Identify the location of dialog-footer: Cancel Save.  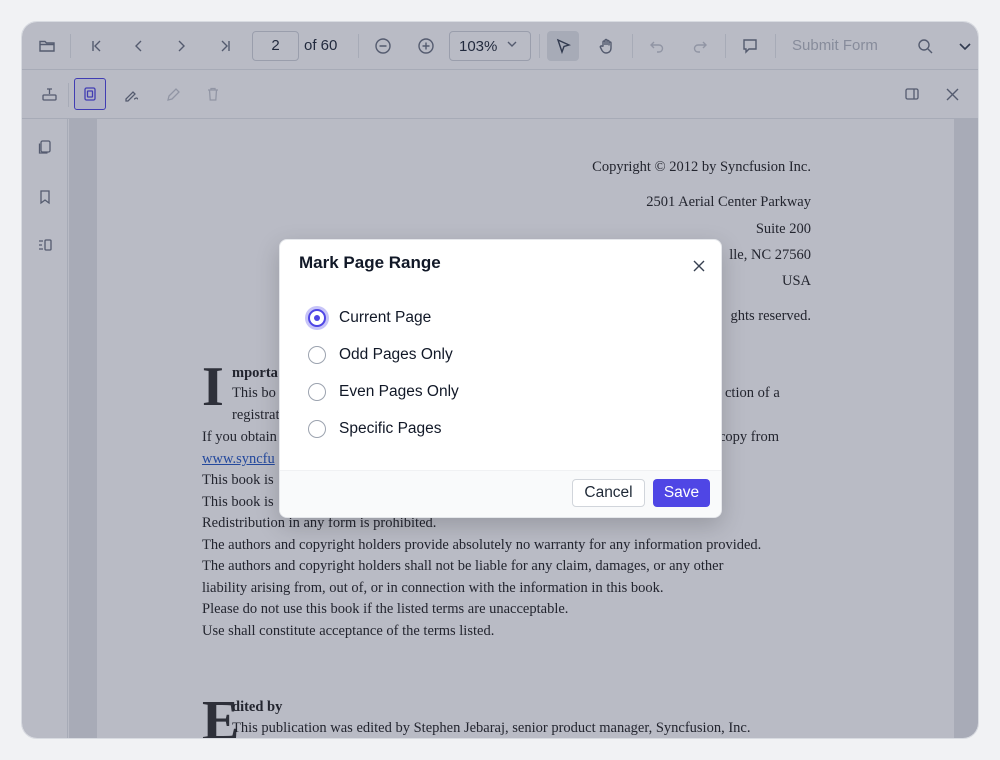
(500, 493).